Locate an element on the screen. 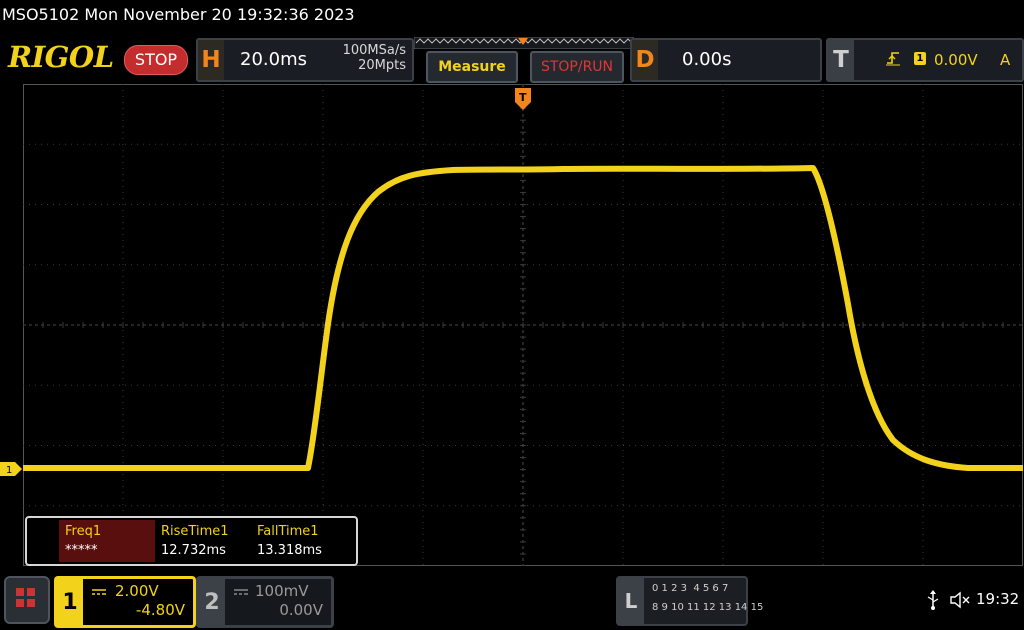  trigger-panel: T 1 0.00V A is located at coordinates (925, 60).